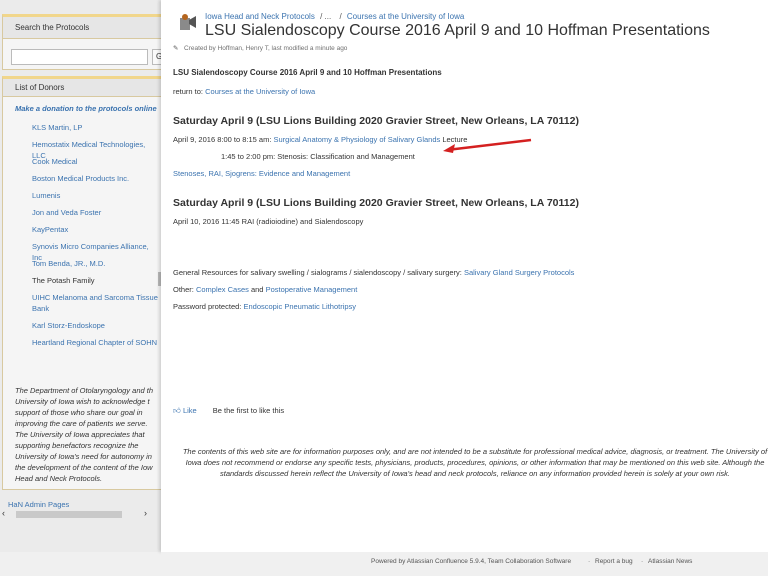 The width and height of the screenshot is (768, 576). What do you see at coordinates (86, 108) in the screenshot?
I see `donate-link: Make a donation to the protocols online` at bounding box center [86, 108].